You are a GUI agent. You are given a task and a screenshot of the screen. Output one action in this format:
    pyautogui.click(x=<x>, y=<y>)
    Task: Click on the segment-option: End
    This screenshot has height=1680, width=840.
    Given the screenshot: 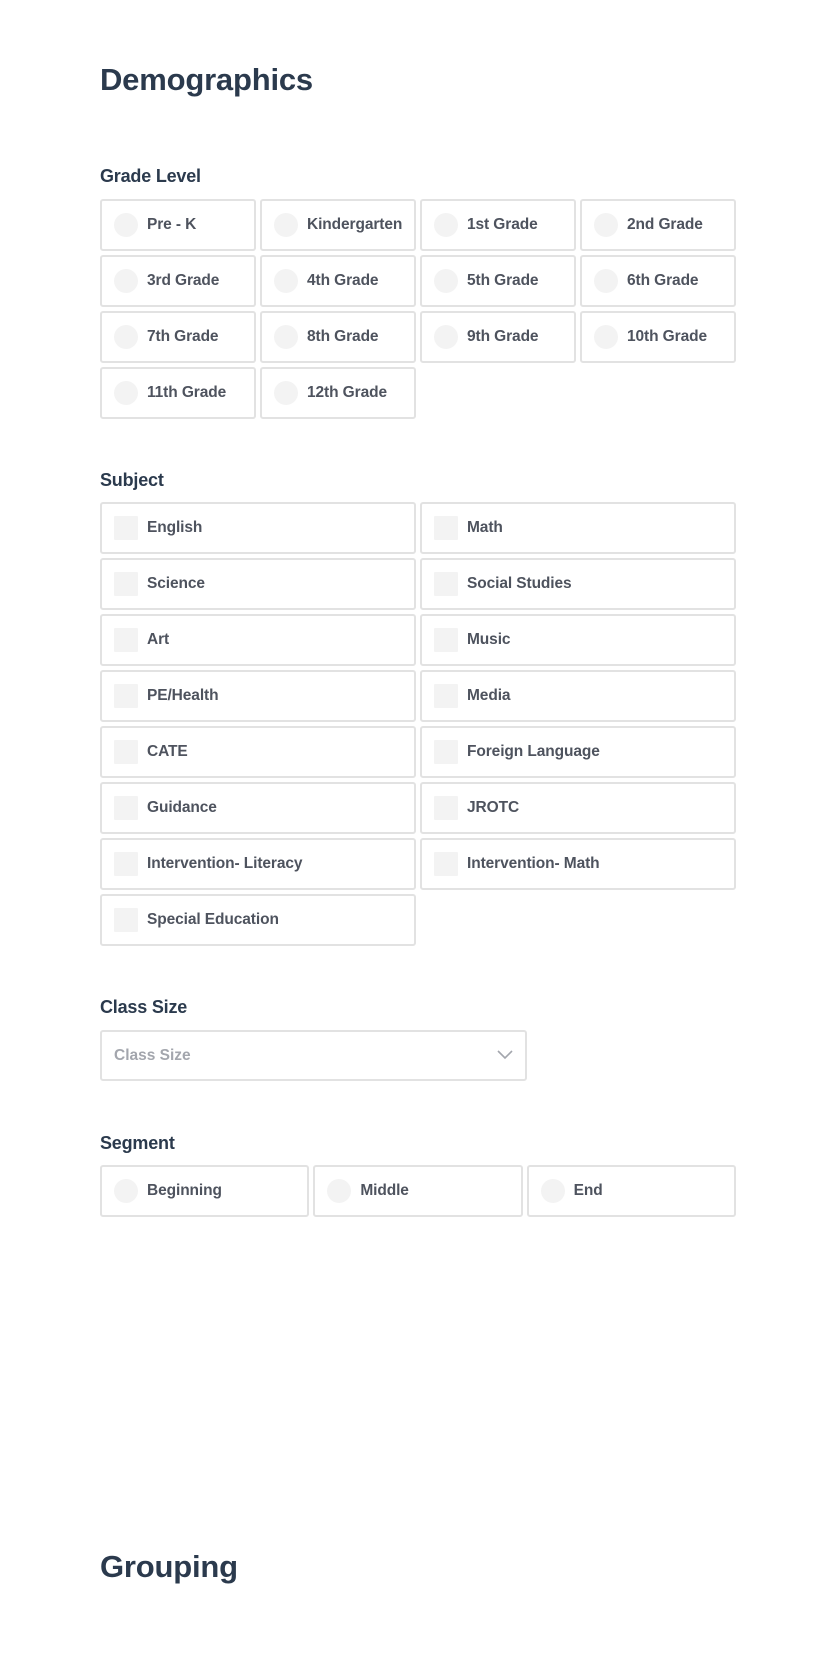 What is the action you would take?
    pyautogui.click(x=631, y=1191)
    